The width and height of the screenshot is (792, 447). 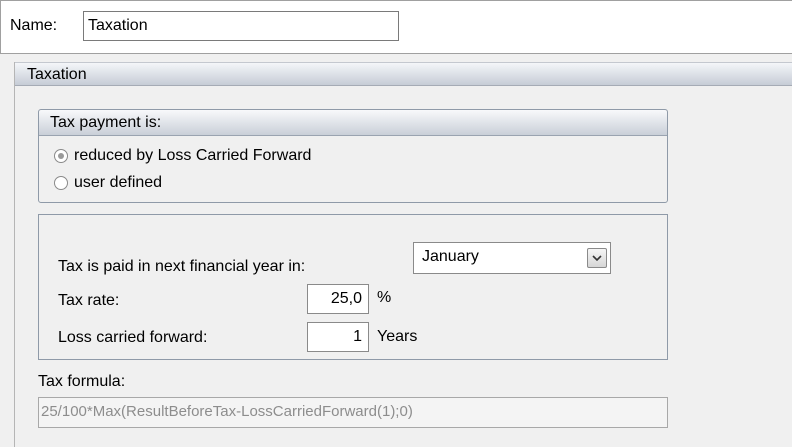 What do you see at coordinates (61, 156) in the screenshot?
I see `radio-button-checked` at bounding box center [61, 156].